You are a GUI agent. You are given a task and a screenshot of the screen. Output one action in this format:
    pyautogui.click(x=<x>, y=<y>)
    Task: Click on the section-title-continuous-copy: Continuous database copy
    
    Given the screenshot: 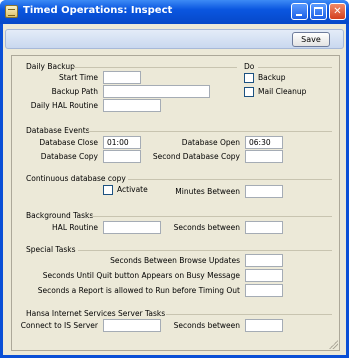 What is the action you would take?
    pyautogui.click(x=76, y=178)
    